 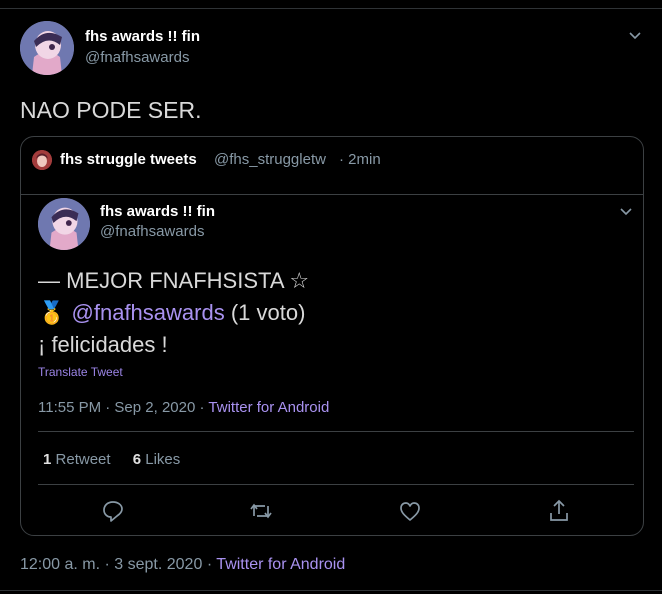 I want to click on embedded-author-name: fhs awards !! fin, so click(x=157, y=211).